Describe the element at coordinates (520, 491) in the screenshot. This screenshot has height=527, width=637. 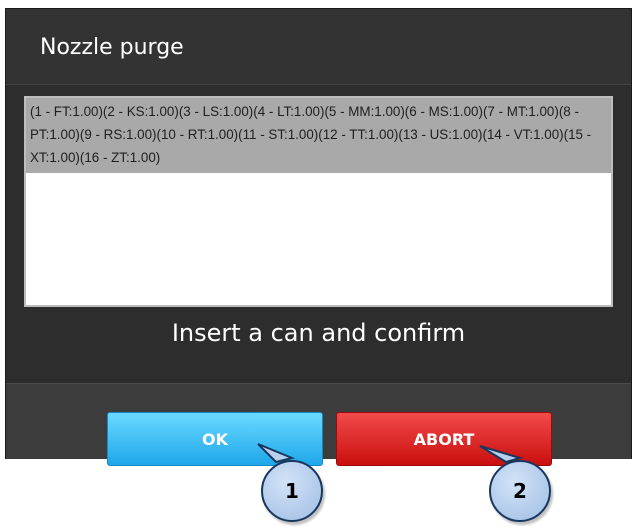
I see `callout-2-badge: 2` at that location.